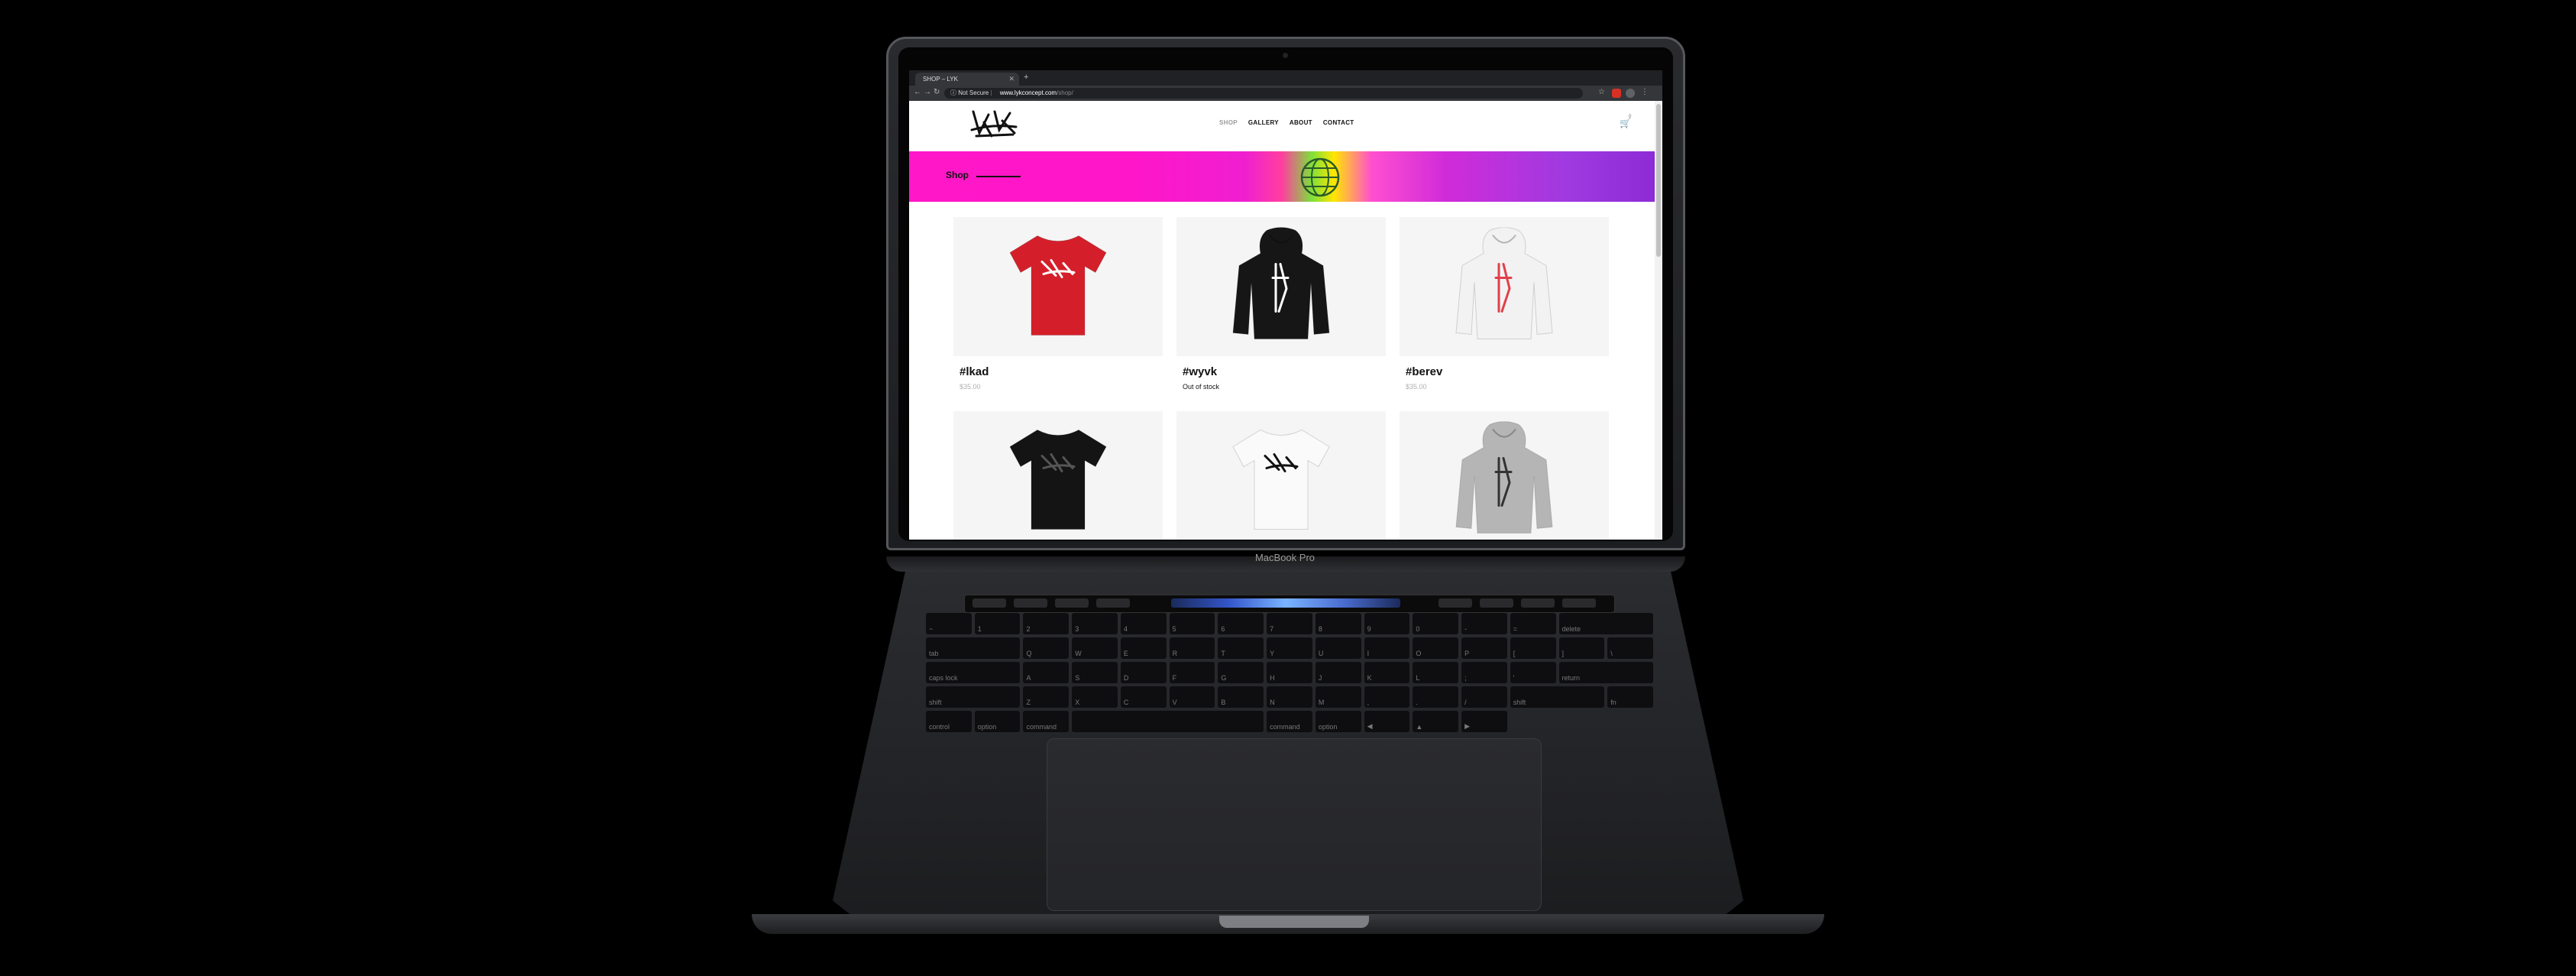 The image size is (2576, 976). Describe the element at coordinates (1645, 92) in the screenshot. I see `menu-dots-icon: ⋮` at that location.